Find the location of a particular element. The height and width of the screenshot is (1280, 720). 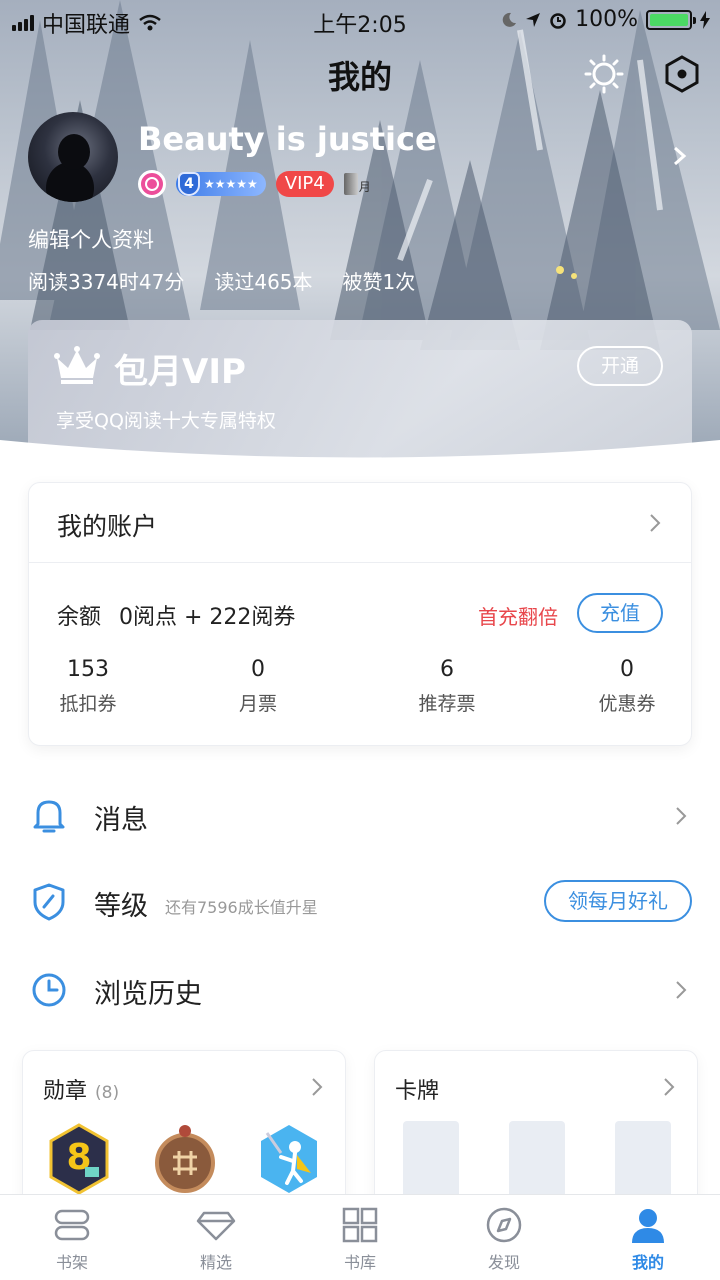

vip-title: 包月VIP is located at coordinates (180, 372).